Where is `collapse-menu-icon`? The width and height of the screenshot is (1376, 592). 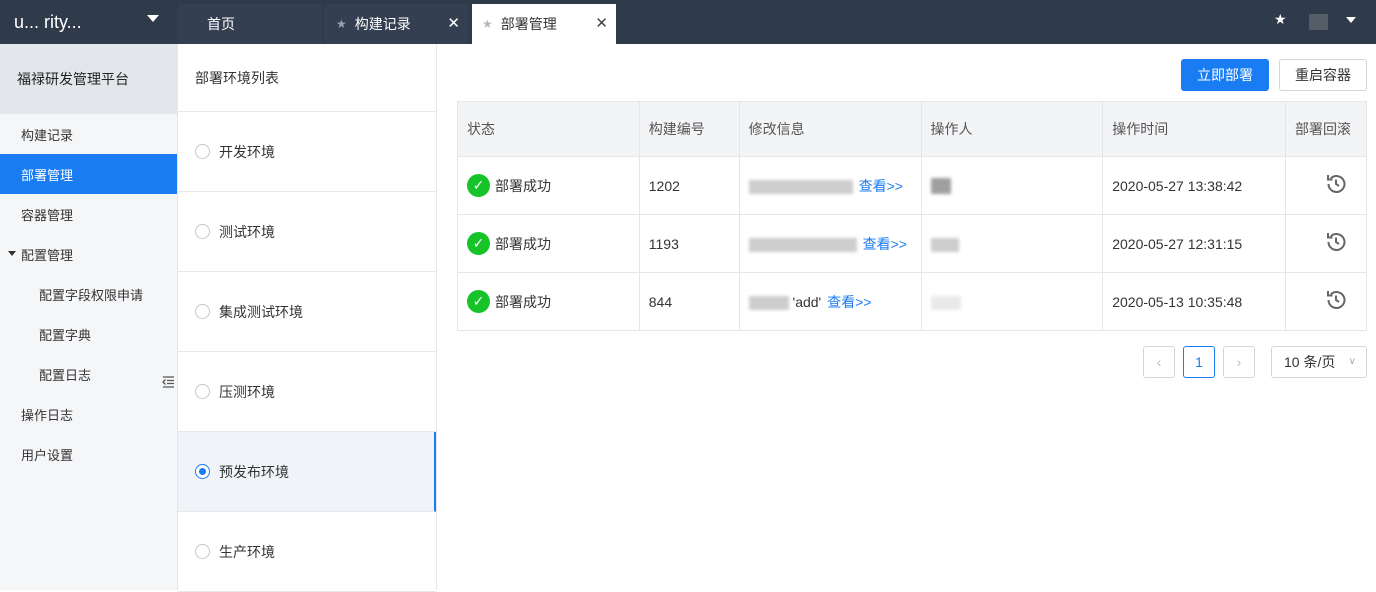 collapse-menu-icon is located at coordinates (168, 383).